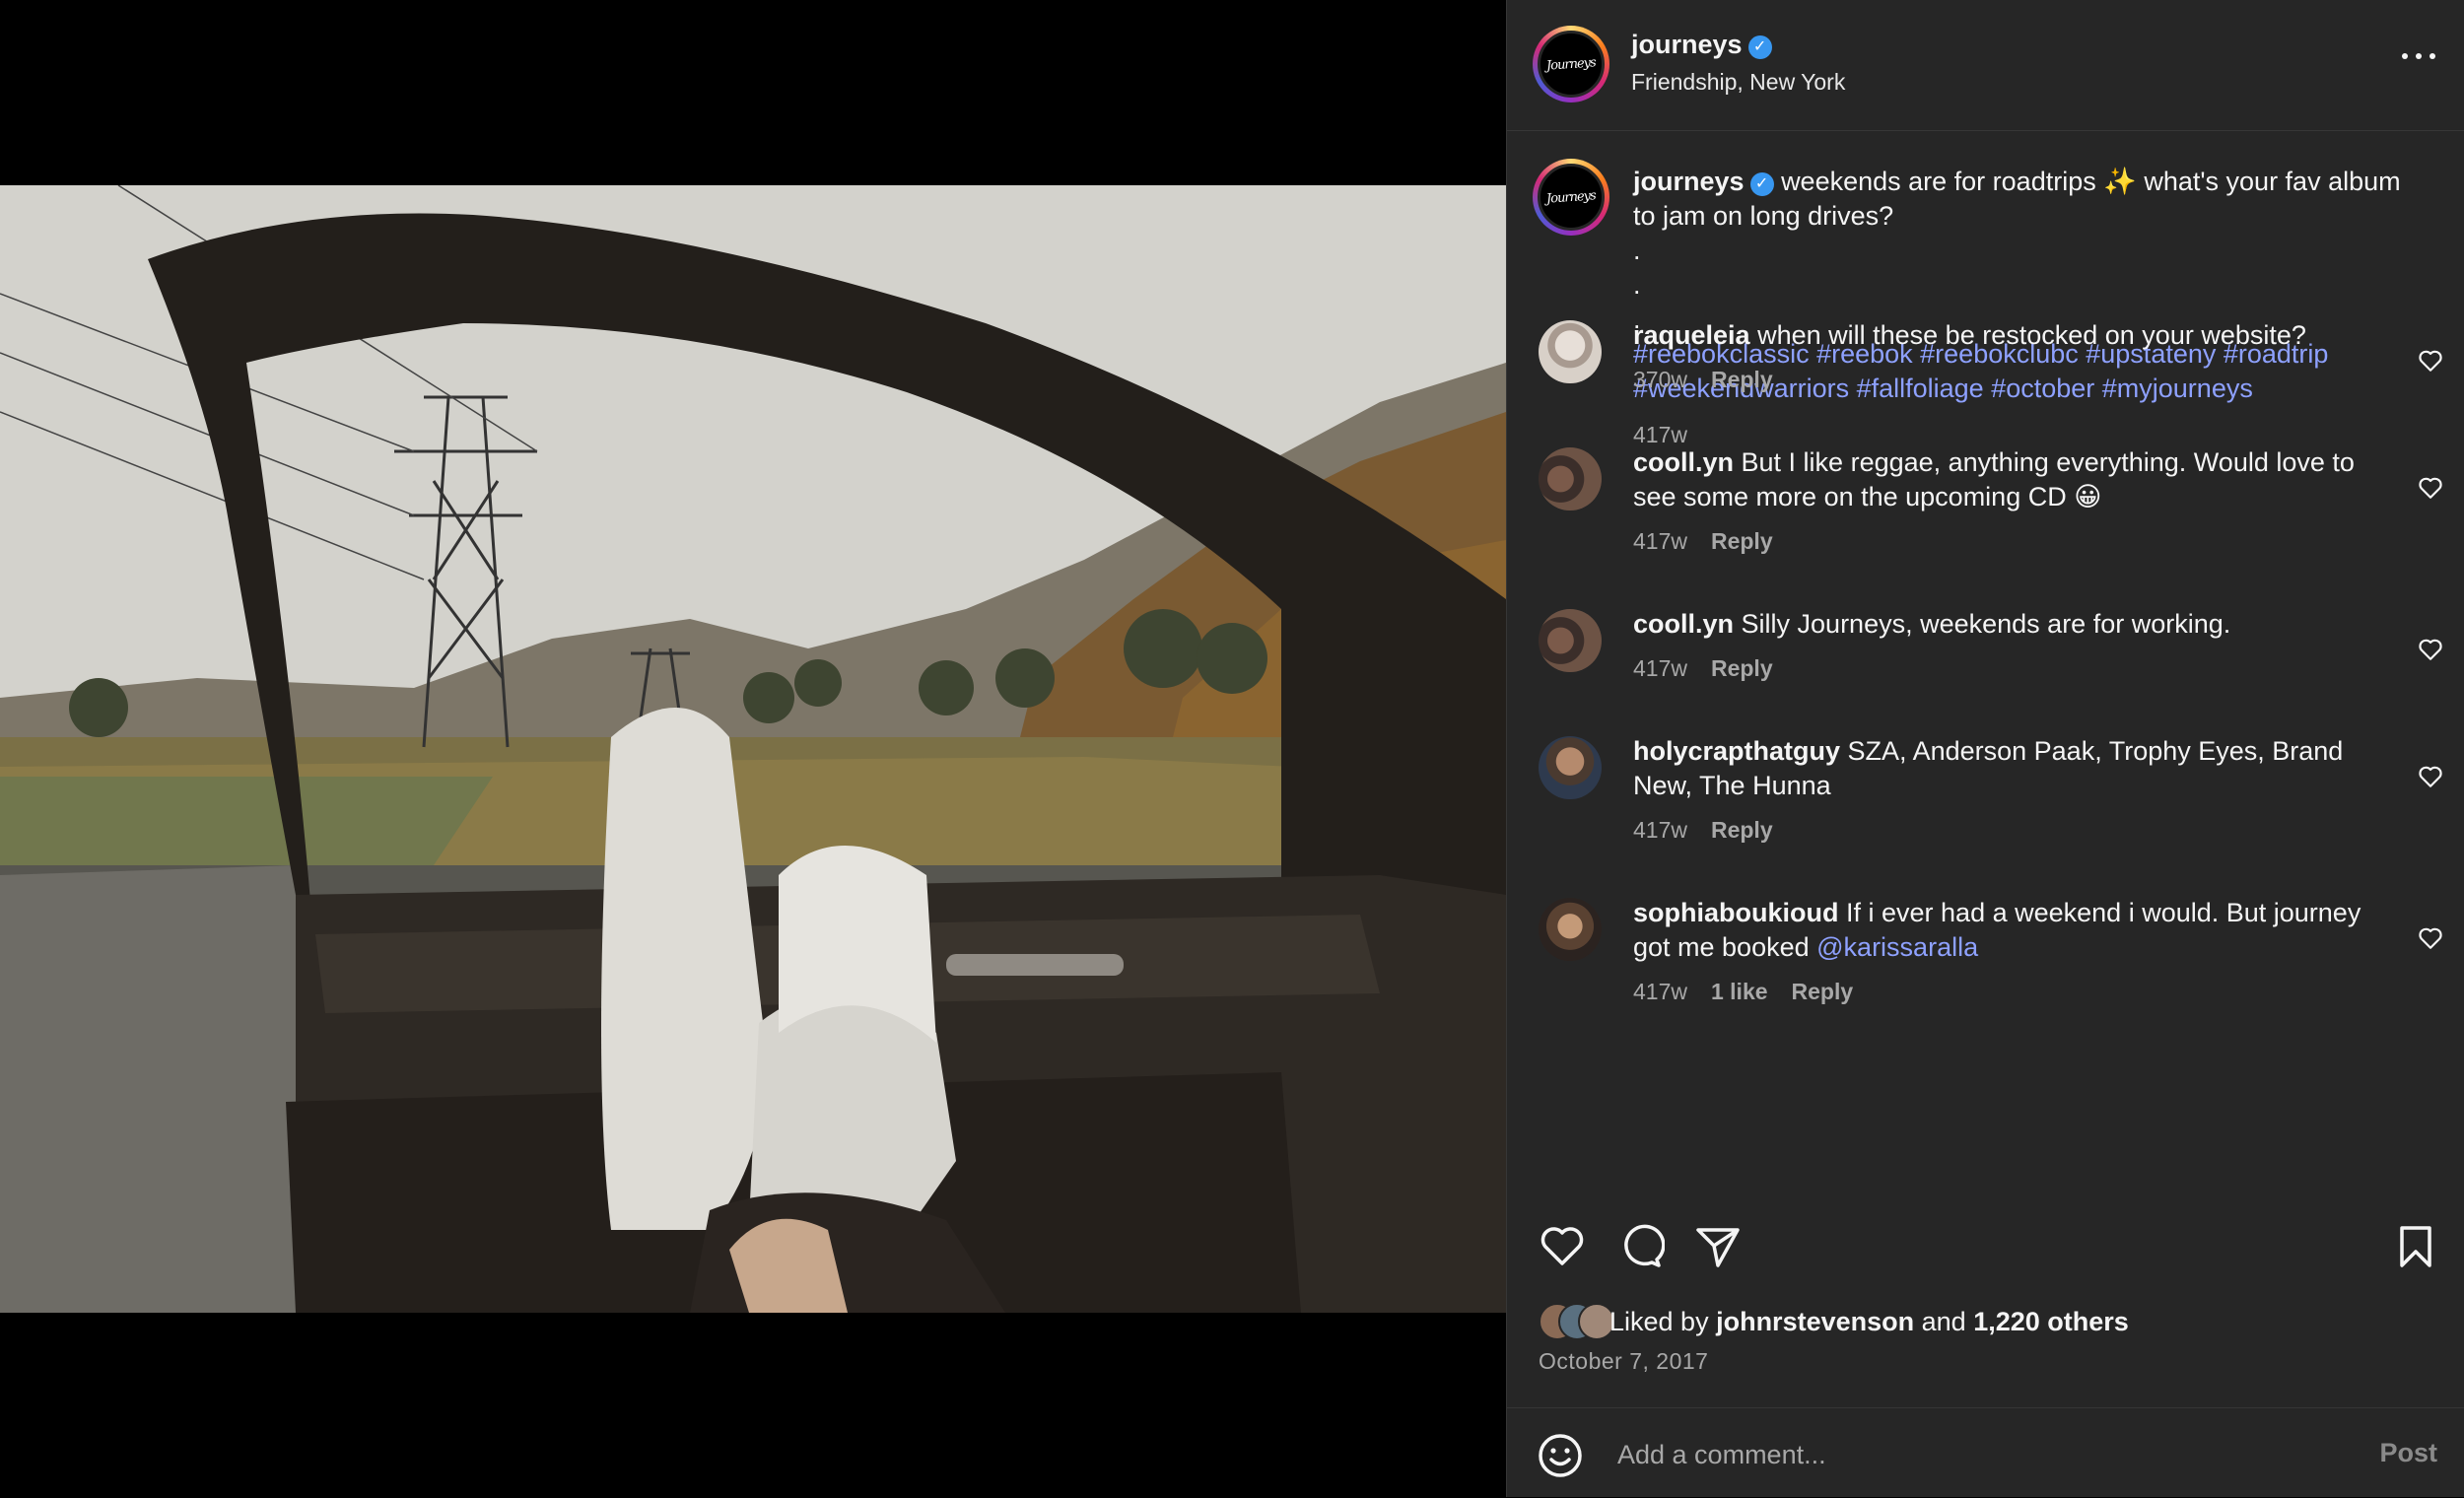 The width and height of the screenshot is (2464, 1498). Describe the element at coordinates (1687, 44) in the screenshot. I see `author-username-text: journeys` at that location.